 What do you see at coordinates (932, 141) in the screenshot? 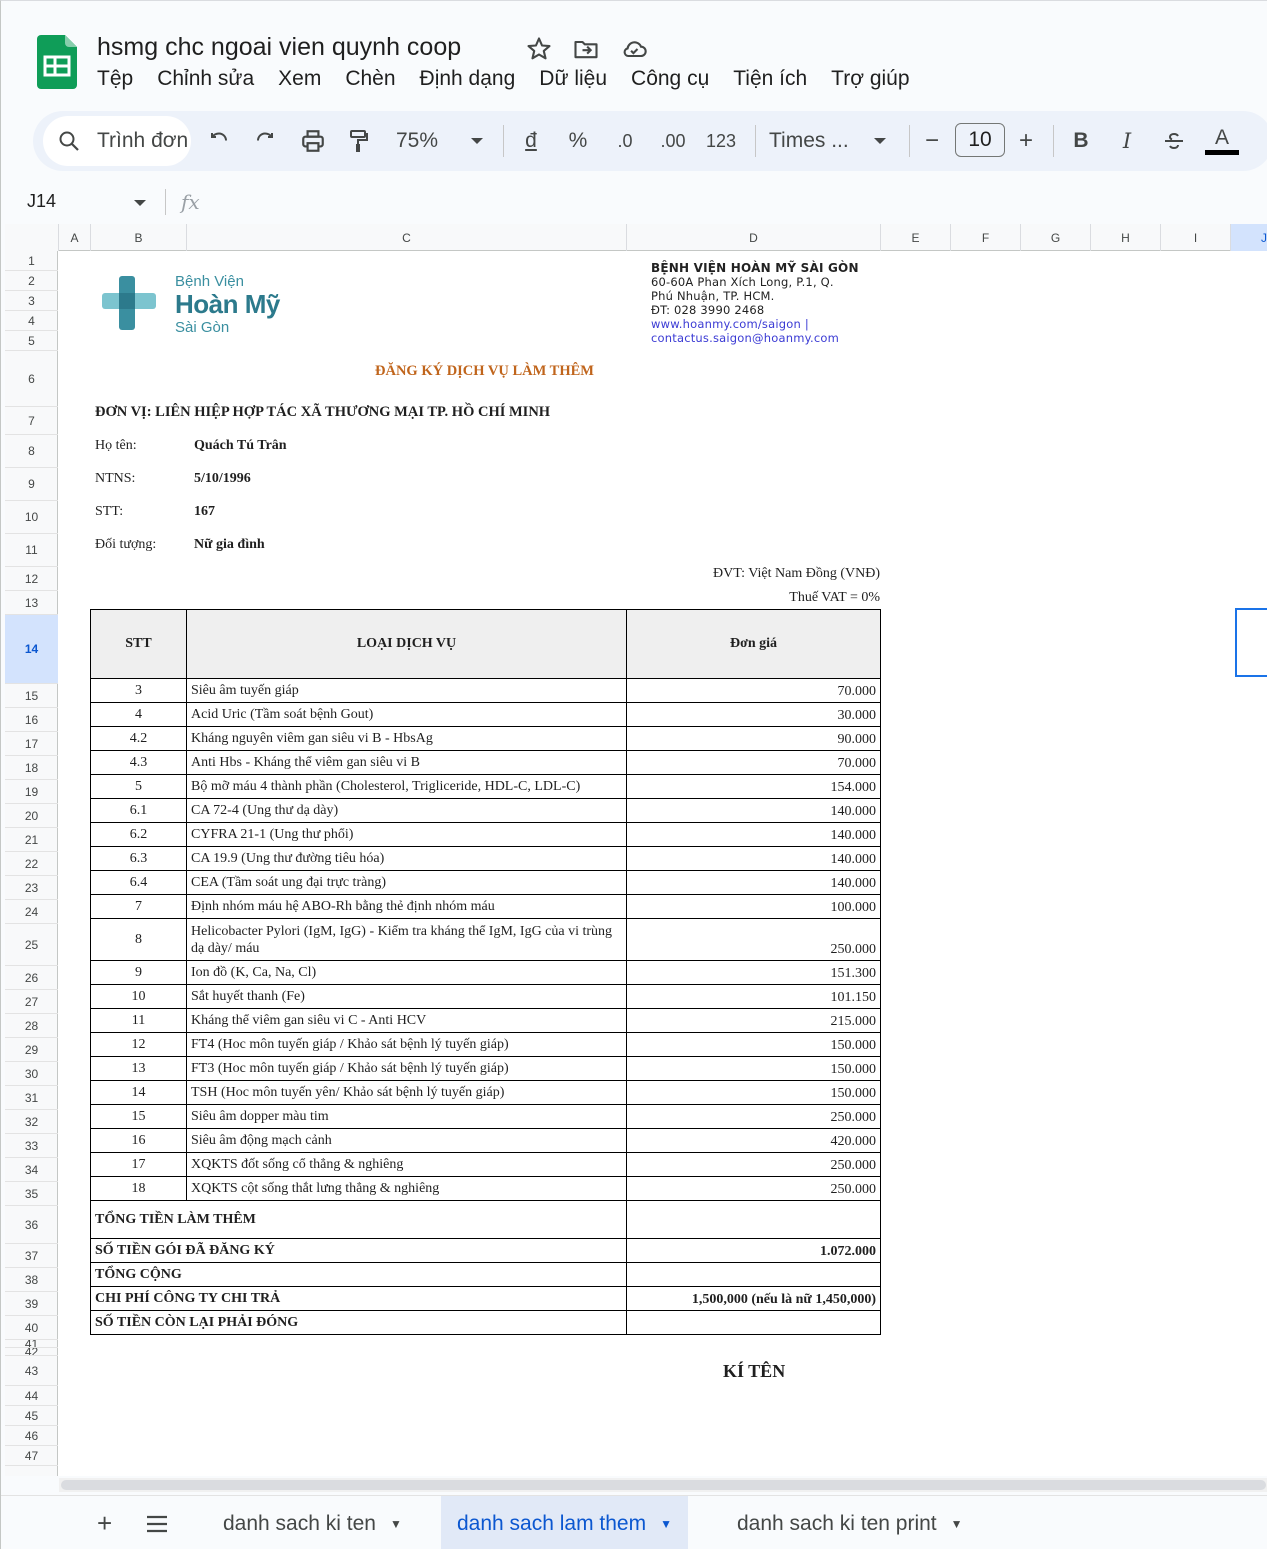
I see `decrease-font-size-button: −` at bounding box center [932, 141].